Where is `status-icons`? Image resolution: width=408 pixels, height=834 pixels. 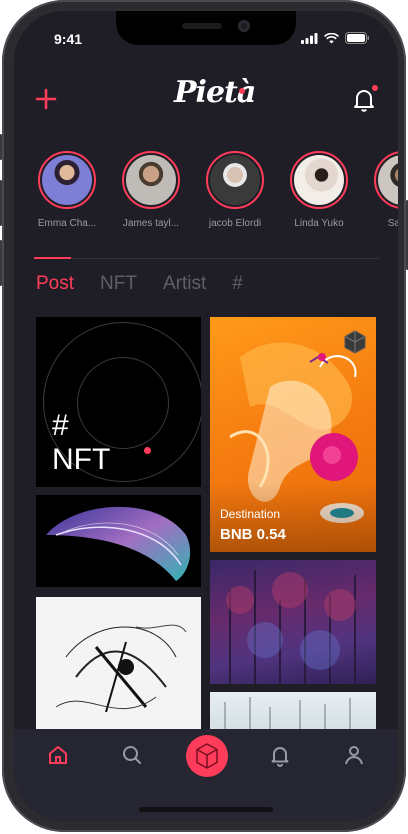 status-icons is located at coordinates (335, 38).